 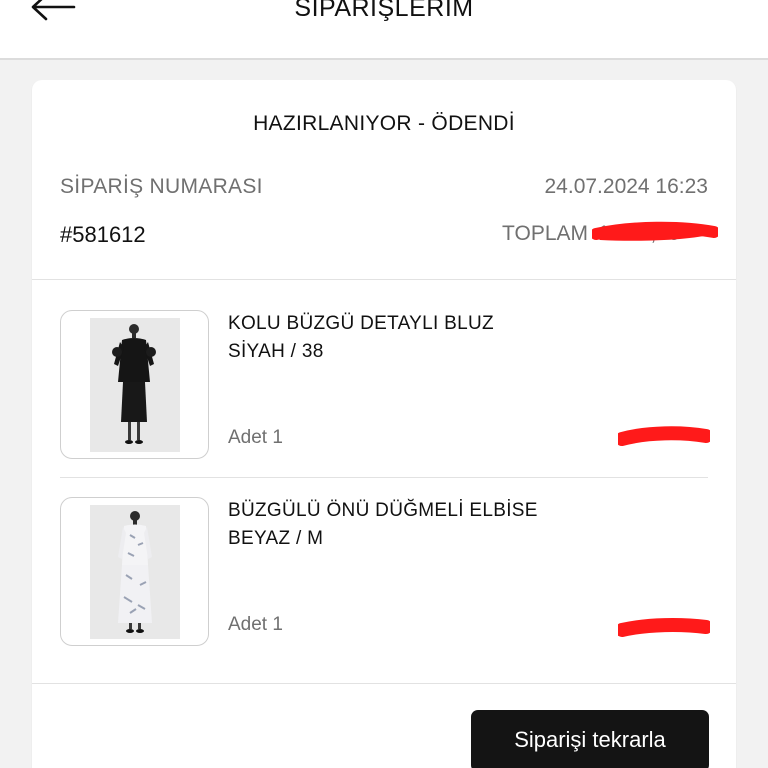 I want to click on total-label: TOPLAM, so click(x=545, y=233).